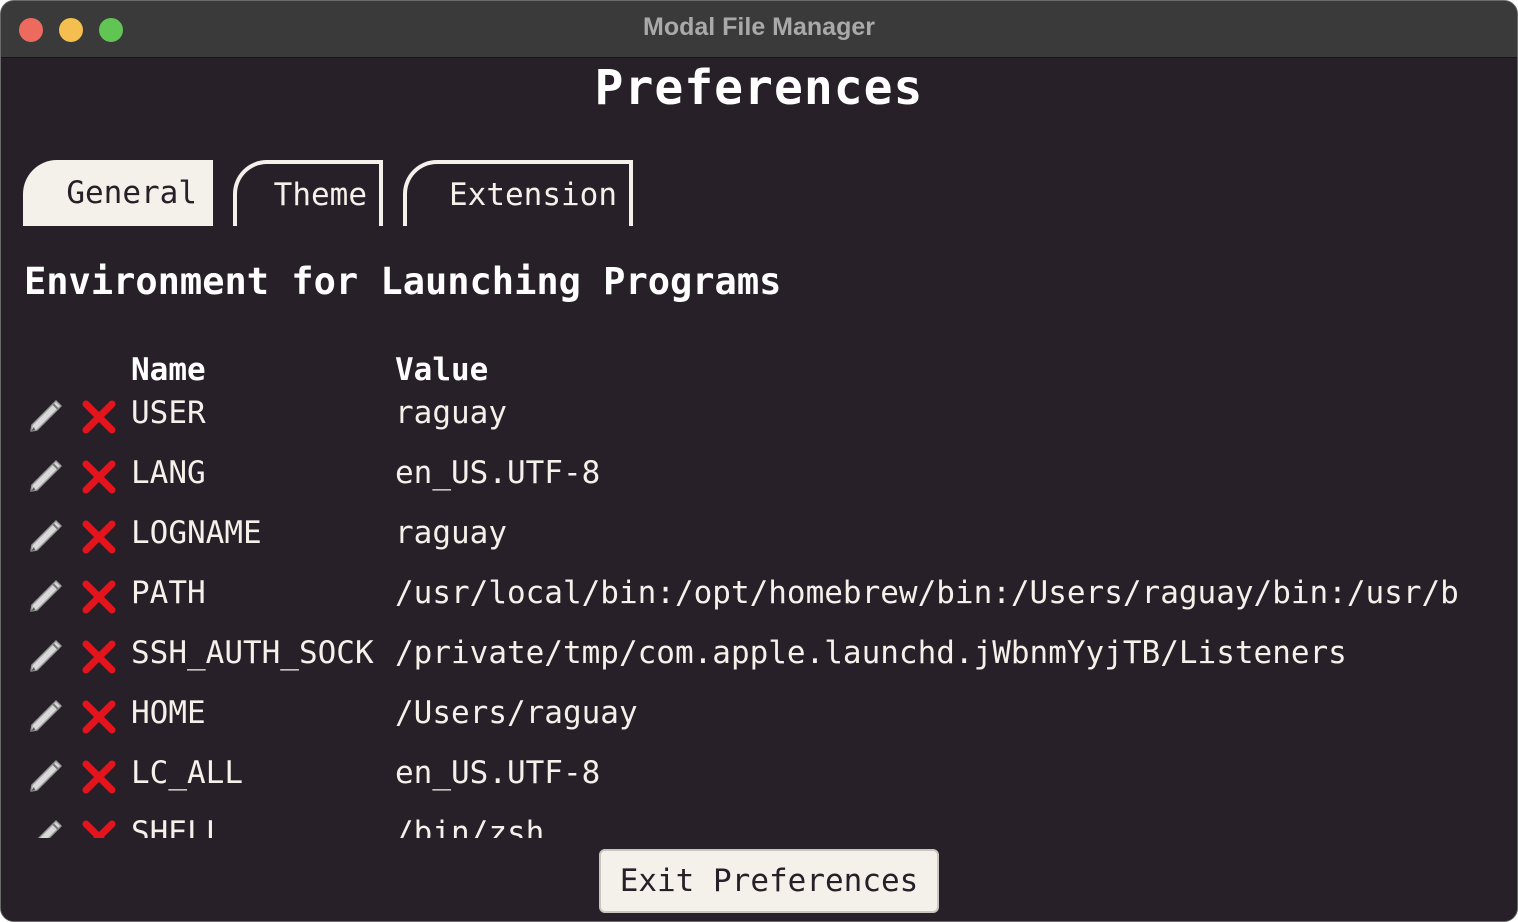 The image size is (1518, 922). I want to click on window-title: Modal File Manager, so click(759, 27).